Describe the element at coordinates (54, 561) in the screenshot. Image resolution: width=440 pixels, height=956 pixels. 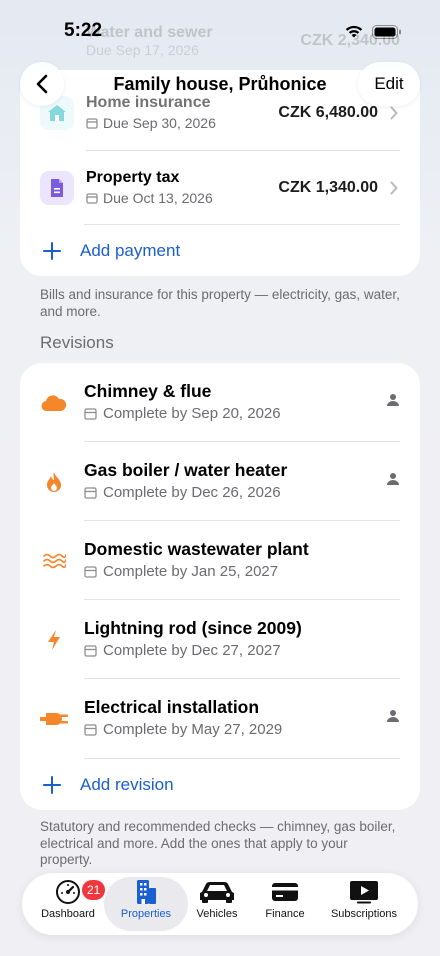
I see `waves-icon` at that location.